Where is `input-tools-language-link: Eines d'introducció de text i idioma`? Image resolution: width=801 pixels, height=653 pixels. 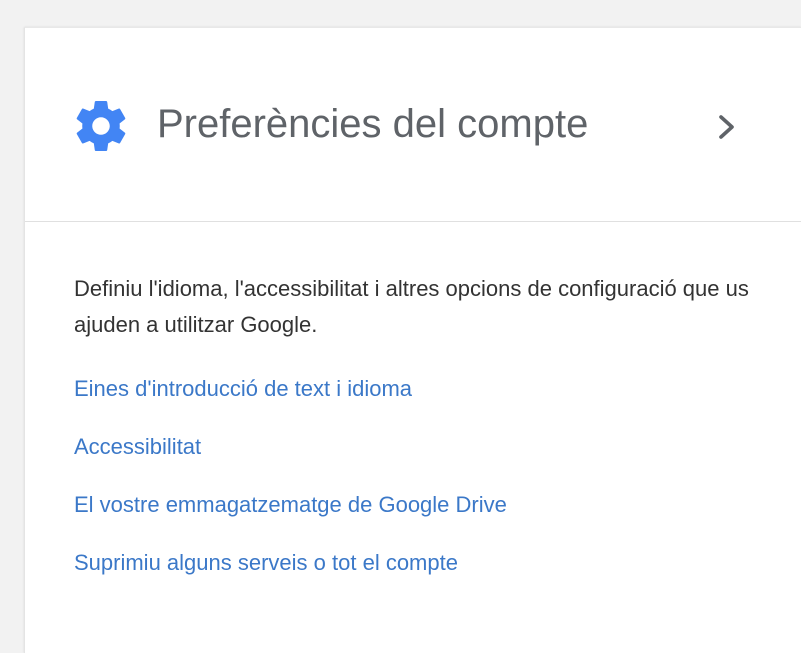
input-tools-language-link: Eines d'introducció de text i idioma is located at coordinates (243, 388).